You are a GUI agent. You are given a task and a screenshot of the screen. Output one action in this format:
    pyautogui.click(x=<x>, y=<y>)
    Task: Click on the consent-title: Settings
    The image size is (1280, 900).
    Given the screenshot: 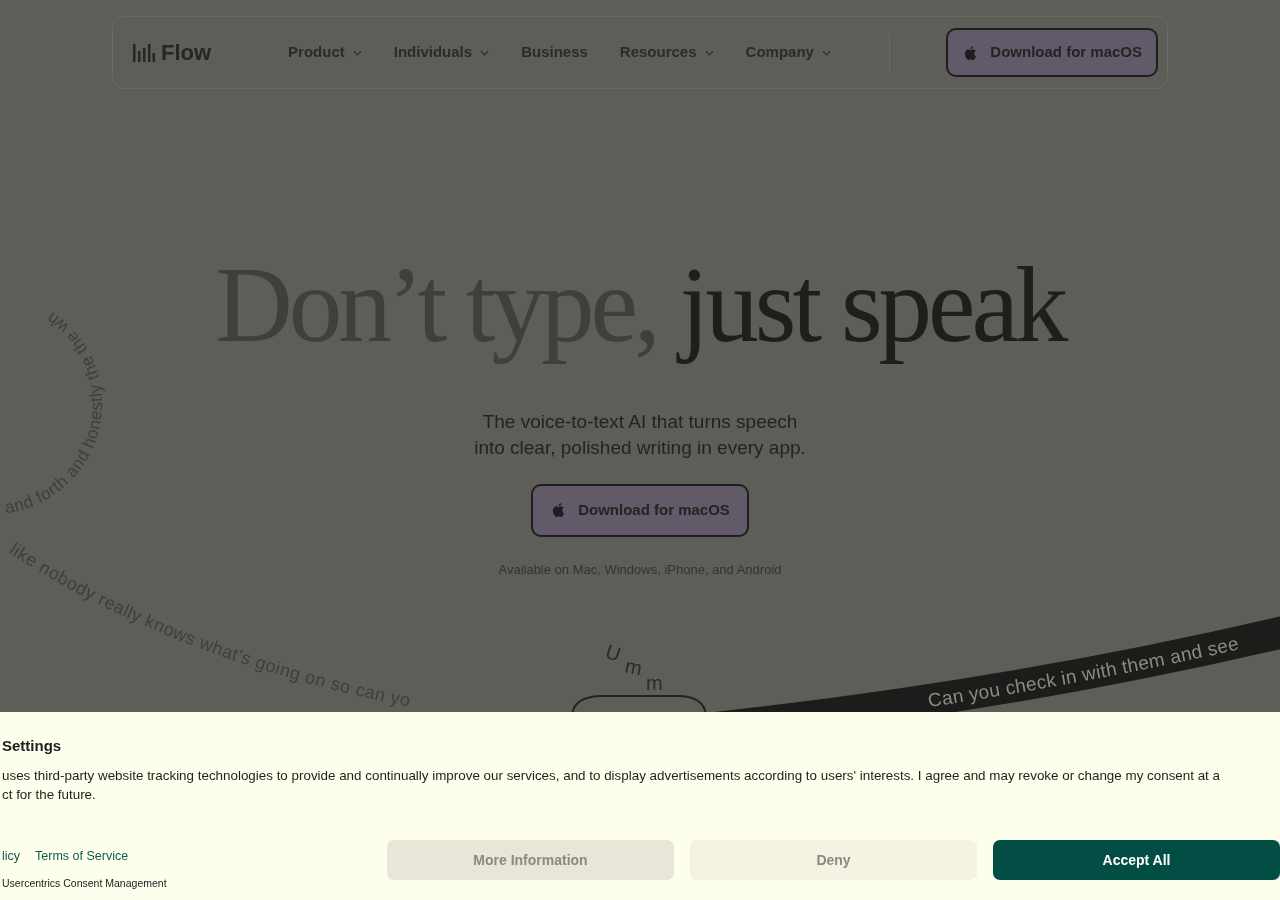 What is the action you would take?
    pyautogui.click(x=32, y=746)
    